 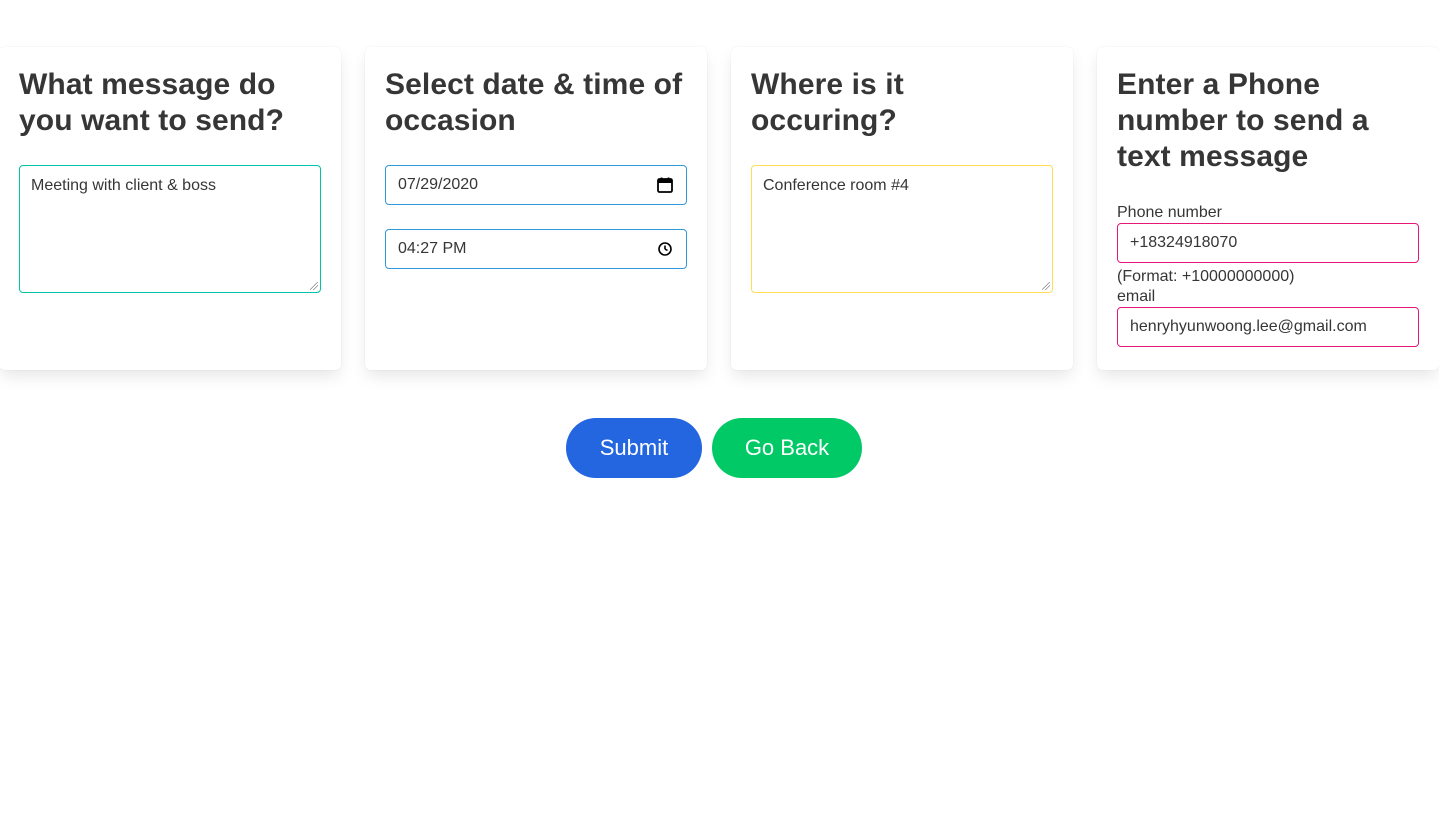 What do you see at coordinates (665, 249) in the screenshot?
I see `clock-icon` at bounding box center [665, 249].